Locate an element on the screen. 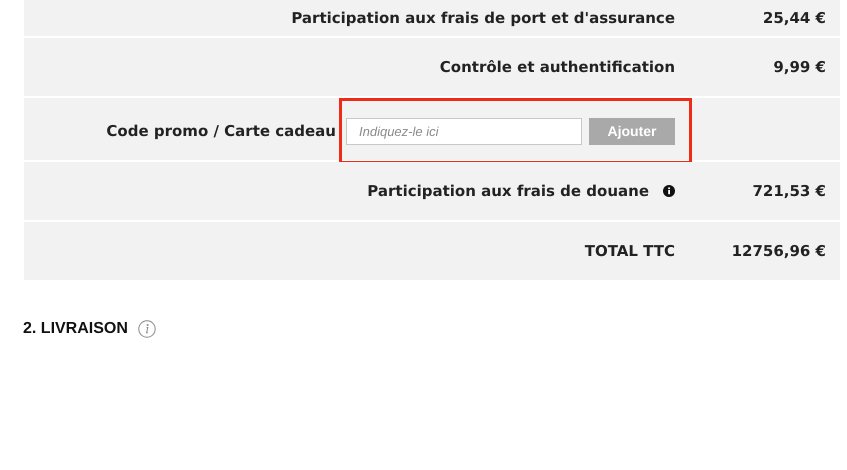  fee-amount: 721,53 € is located at coordinates (789, 191).